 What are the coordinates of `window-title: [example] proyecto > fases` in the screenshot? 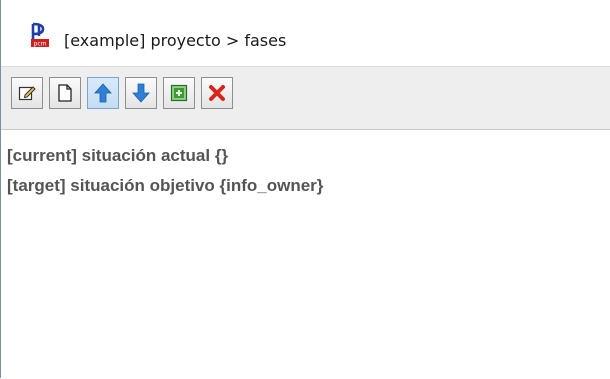 It's located at (175, 40).